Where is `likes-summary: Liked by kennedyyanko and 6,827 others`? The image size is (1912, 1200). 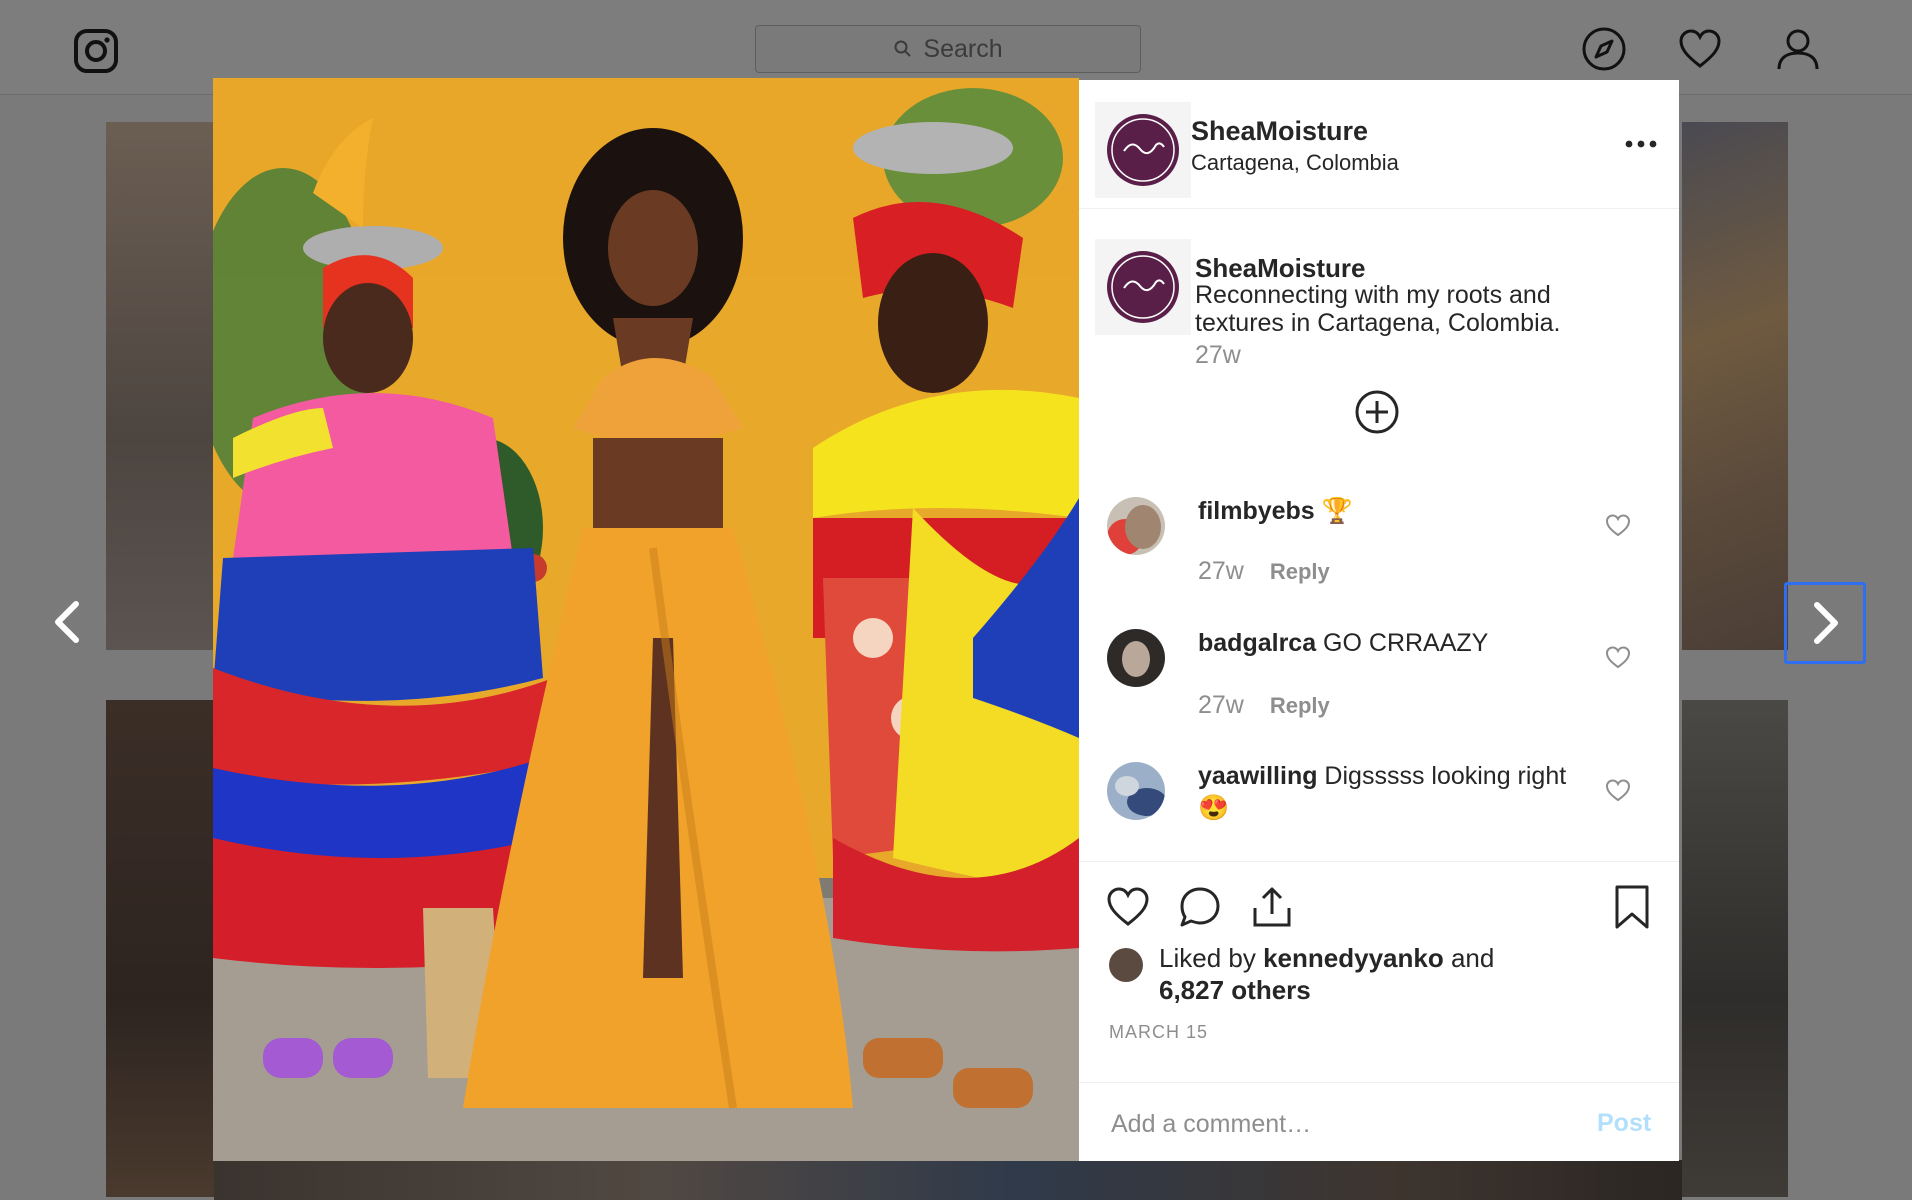 likes-summary: Liked by kennedyyanko and 6,827 others is located at coordinates (1326, 974).